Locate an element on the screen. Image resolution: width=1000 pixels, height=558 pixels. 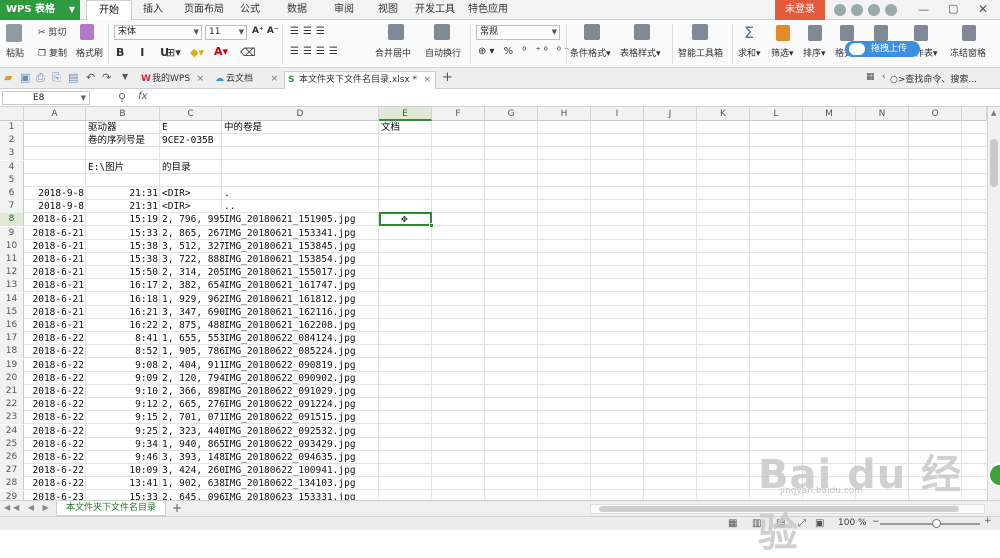
paste-label: 粘贴 is located at coordinates (15, 52).